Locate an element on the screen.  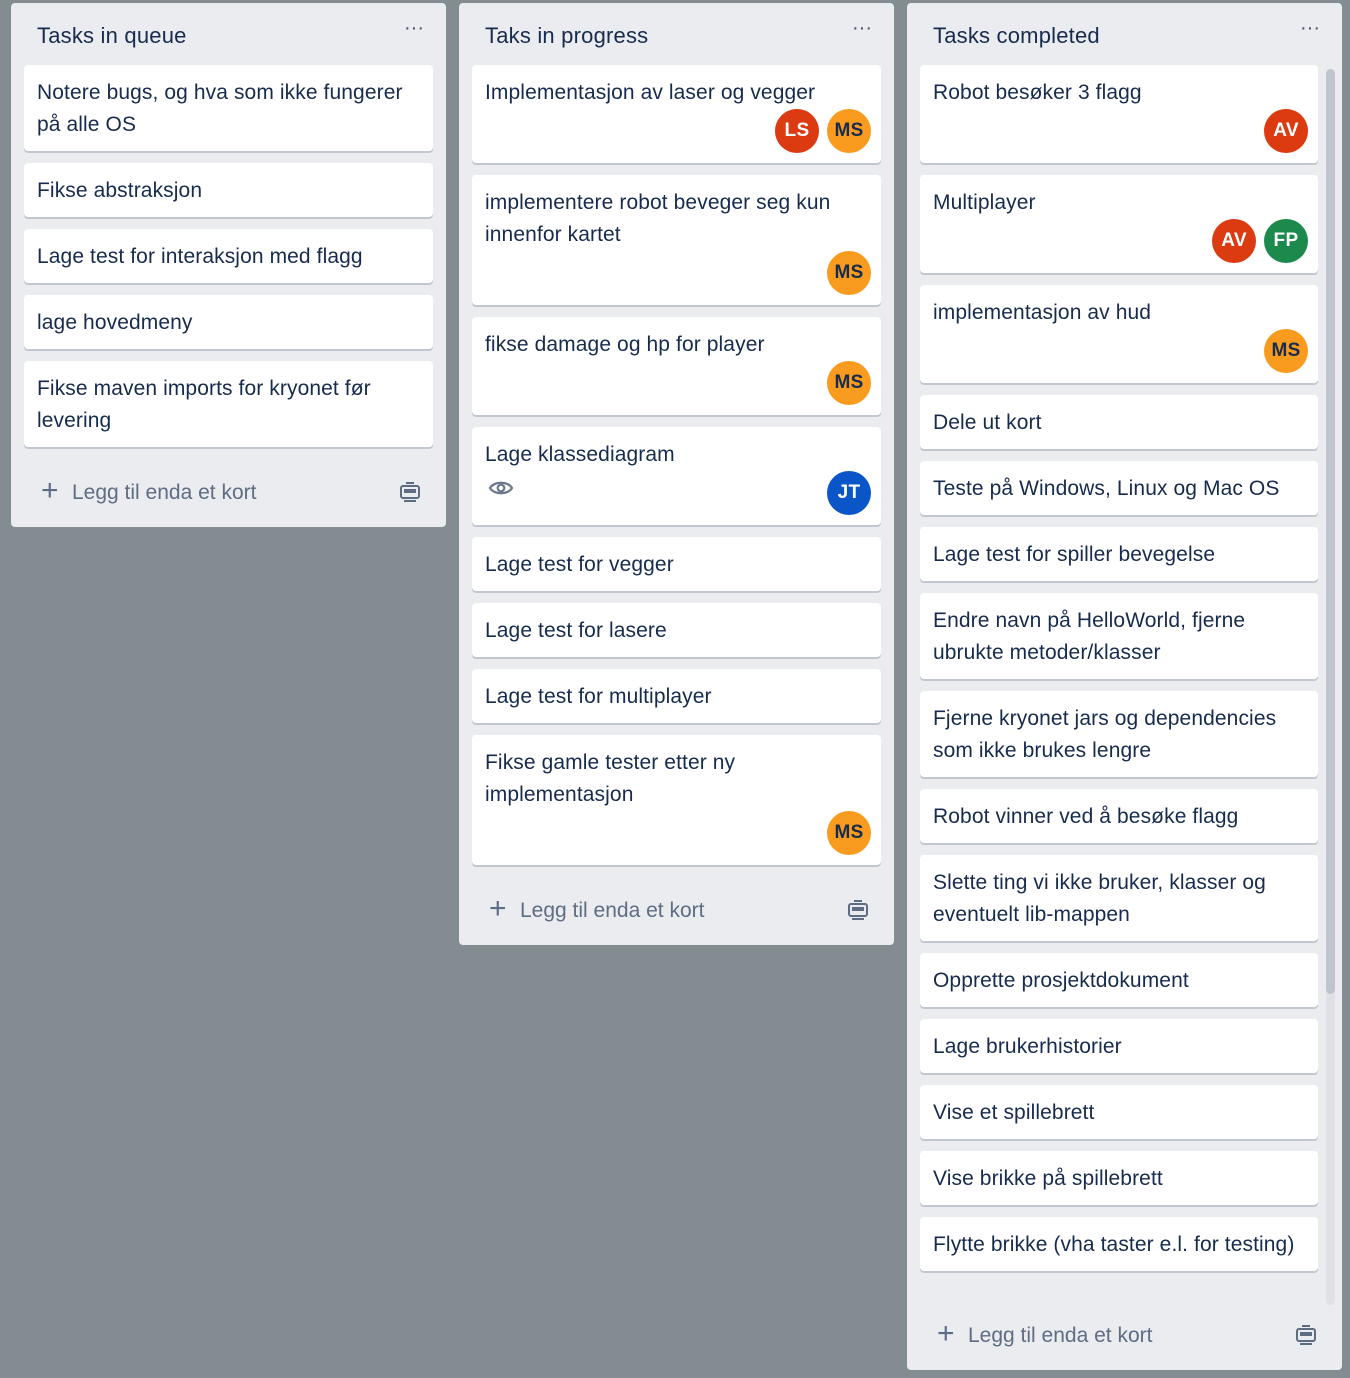
card: Fikse abstraksjon is located at coordinates (228, 190).